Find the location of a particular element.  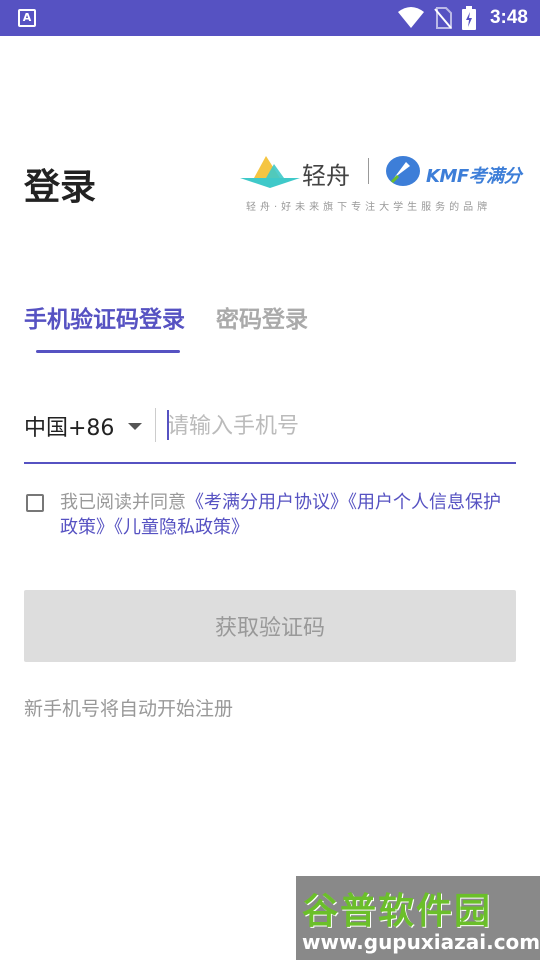

kmf-cn: 考满分 is located at coordinates (495, 176).